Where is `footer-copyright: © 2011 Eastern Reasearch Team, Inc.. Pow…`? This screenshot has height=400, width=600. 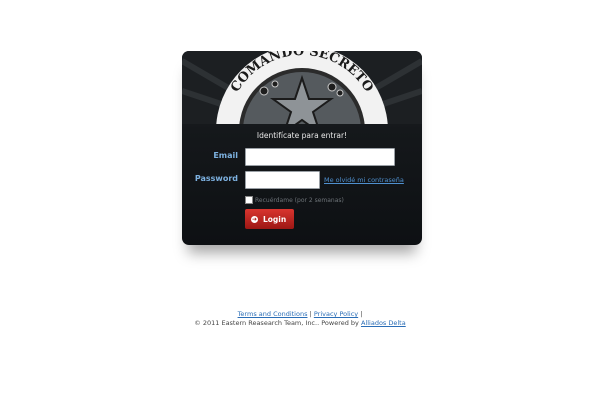
footer-copyright: © 2011 Eastern Reasearch Team, Inc.. Pow… is located at coordinates (300, 323).